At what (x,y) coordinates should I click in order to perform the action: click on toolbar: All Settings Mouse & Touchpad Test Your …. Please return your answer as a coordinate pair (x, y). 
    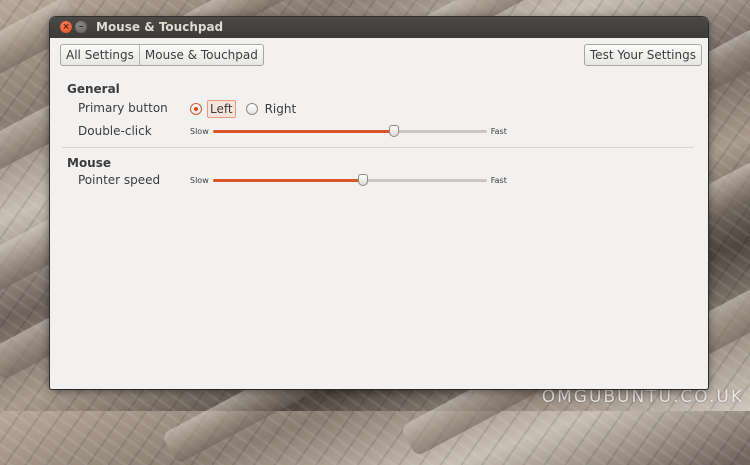
    Looking at the image, I should click on (379, 54).